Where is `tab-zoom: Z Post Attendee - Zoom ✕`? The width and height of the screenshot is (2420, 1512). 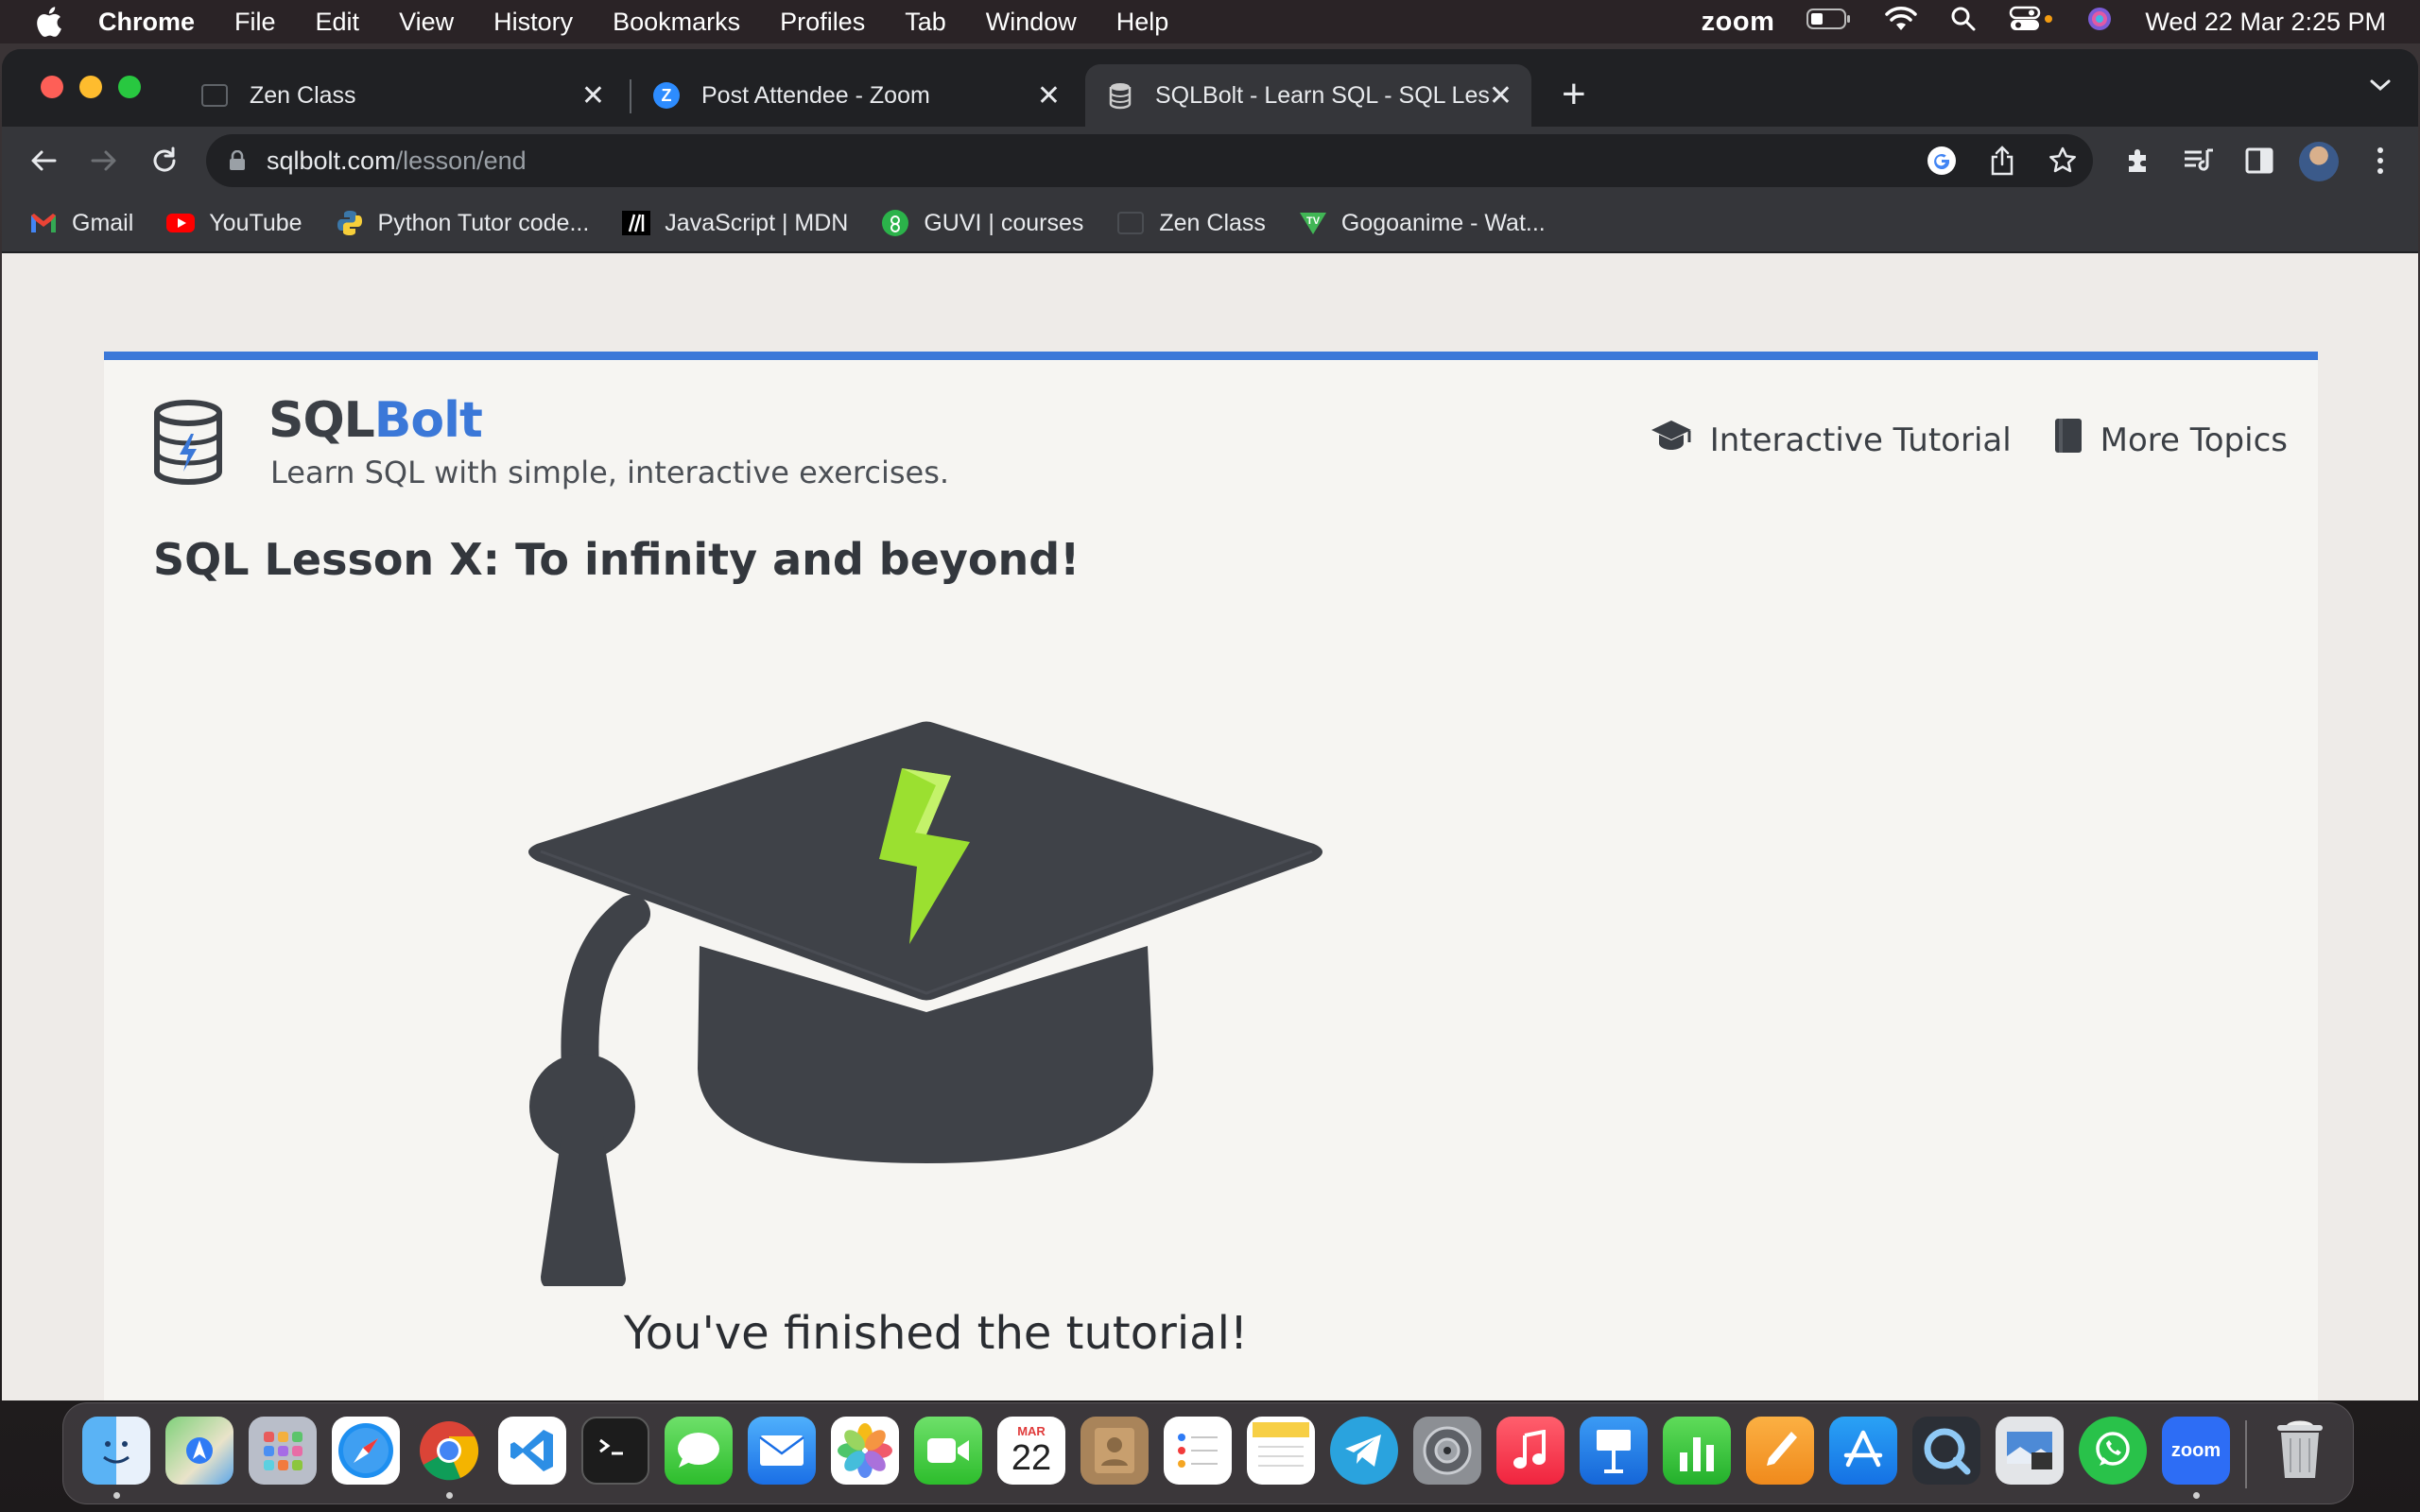
tab-zoom: Z Post Attendee - Zoom ✕ is located at coordinates (856, 95).